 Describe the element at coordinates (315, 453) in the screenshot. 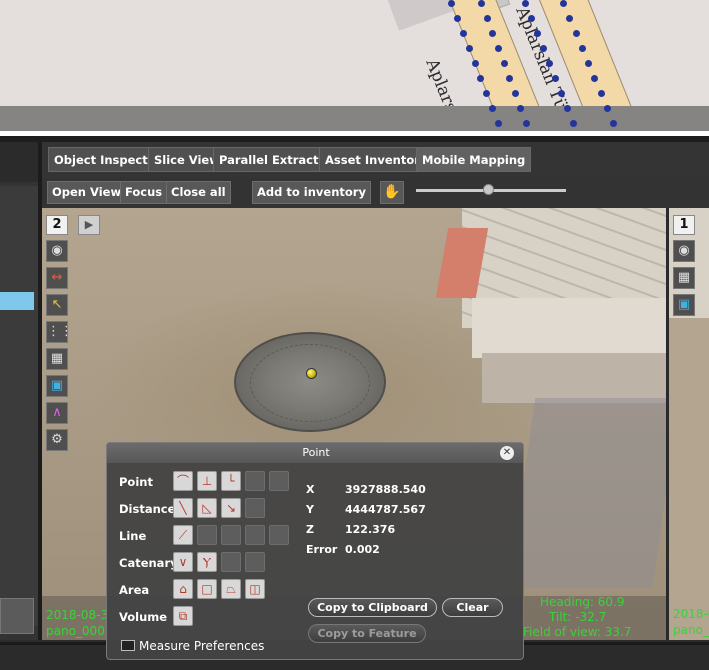

I see `dialog-title: Point` at that location.